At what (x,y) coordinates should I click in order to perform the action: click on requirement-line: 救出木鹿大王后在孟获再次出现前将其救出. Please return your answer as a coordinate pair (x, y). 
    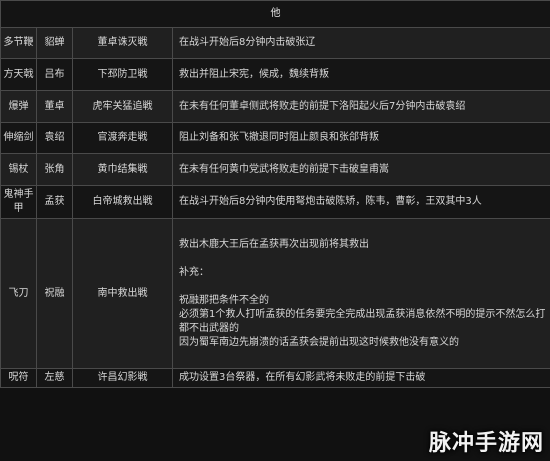
    Looking at the image, I should click on (274, 244).